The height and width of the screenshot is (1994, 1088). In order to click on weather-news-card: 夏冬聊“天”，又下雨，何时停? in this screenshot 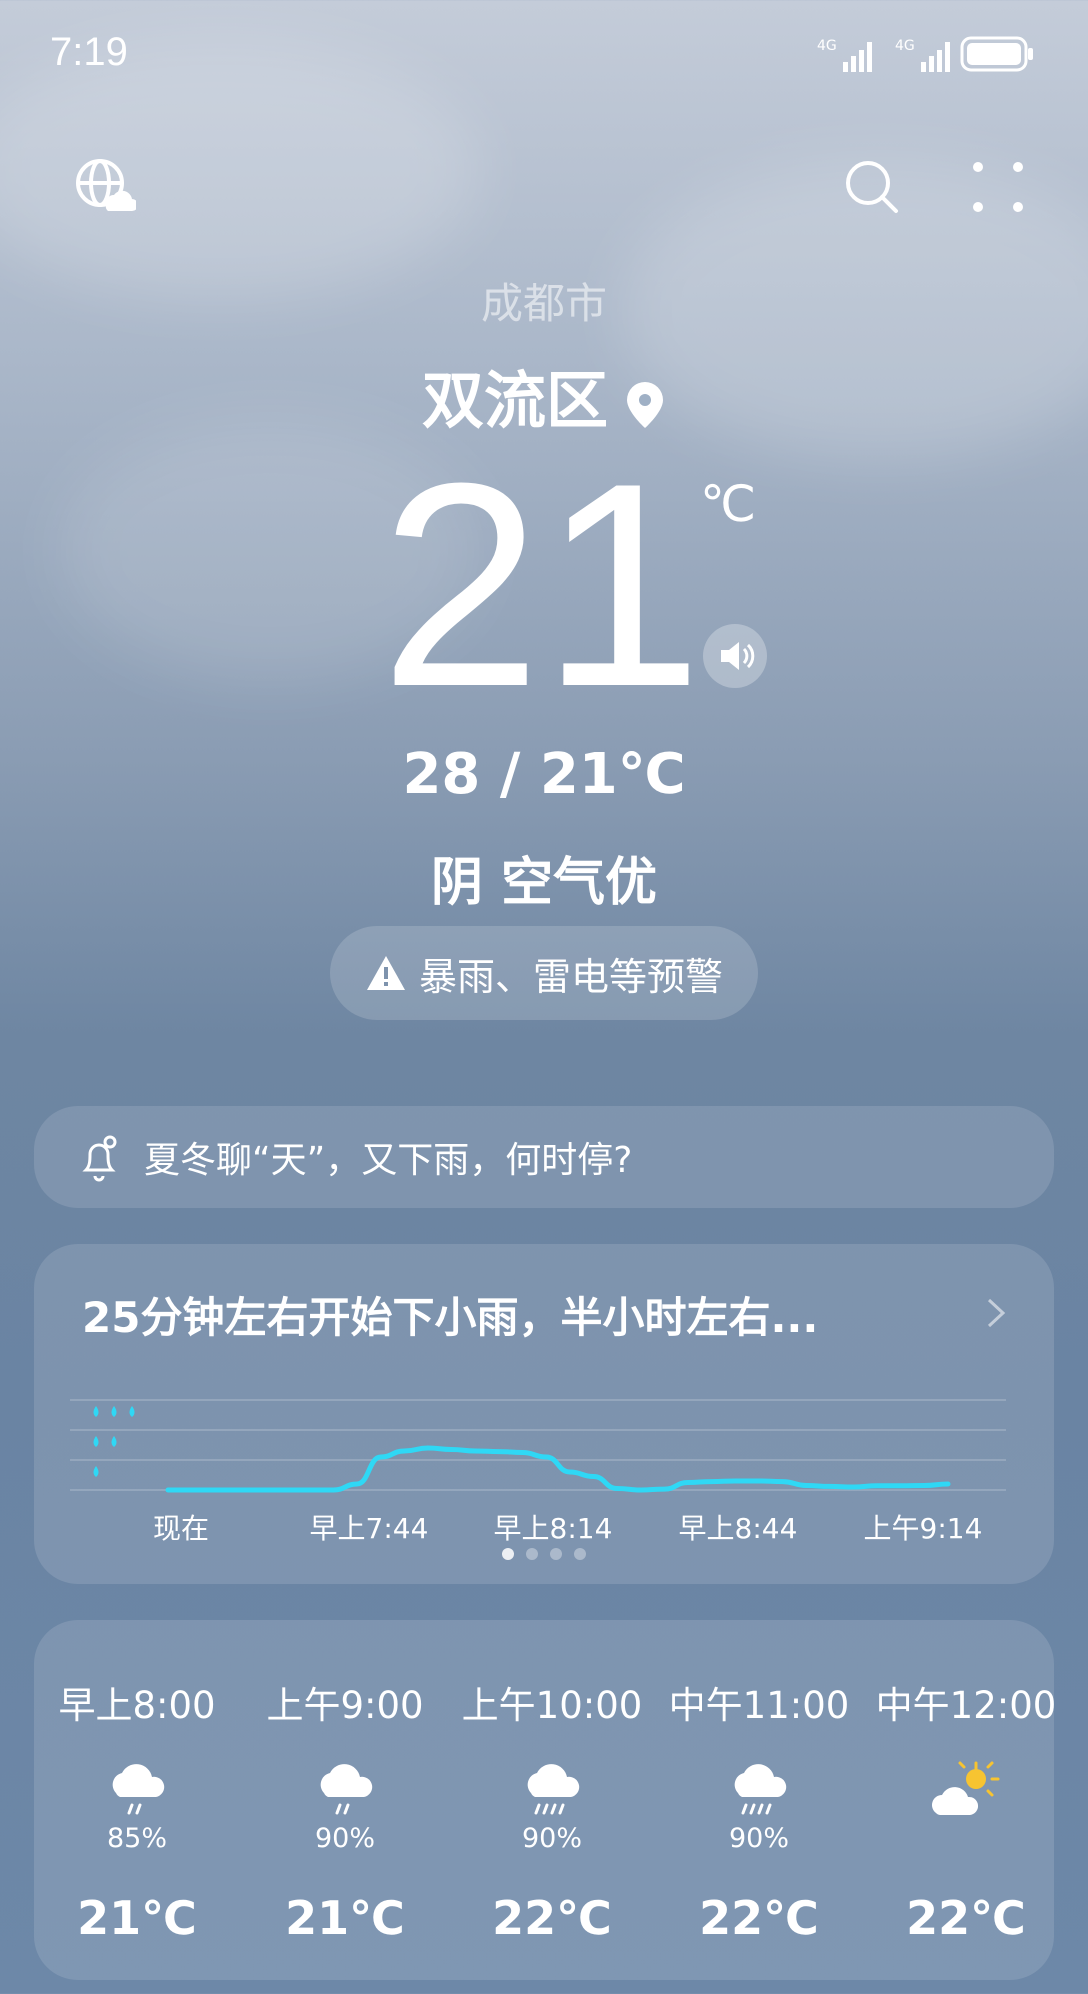, I will do `click(544, 1157)`.